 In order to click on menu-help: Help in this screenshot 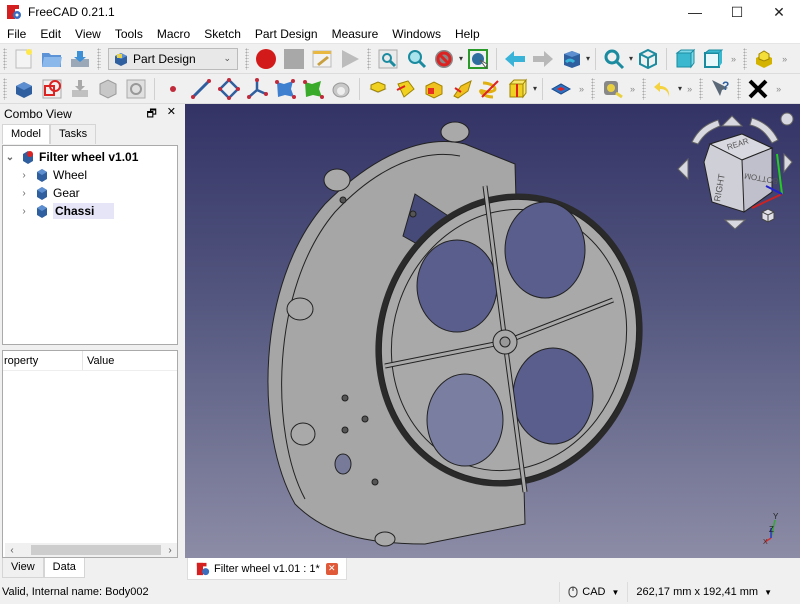, I will do `click(467, 34)`.